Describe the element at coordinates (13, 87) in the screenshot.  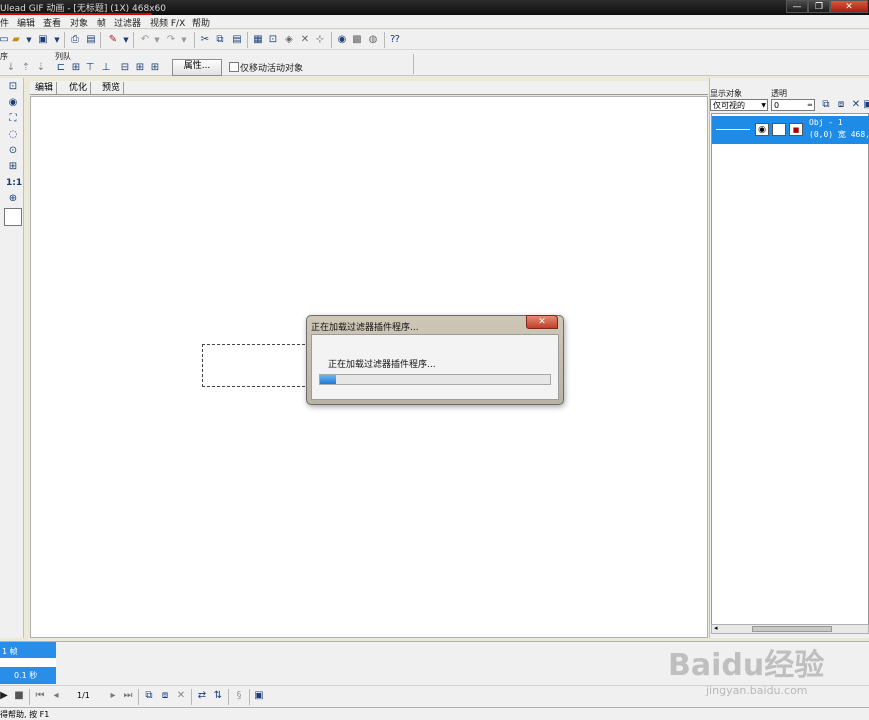
I see `pick-tool-icon: ⊡` at that location.